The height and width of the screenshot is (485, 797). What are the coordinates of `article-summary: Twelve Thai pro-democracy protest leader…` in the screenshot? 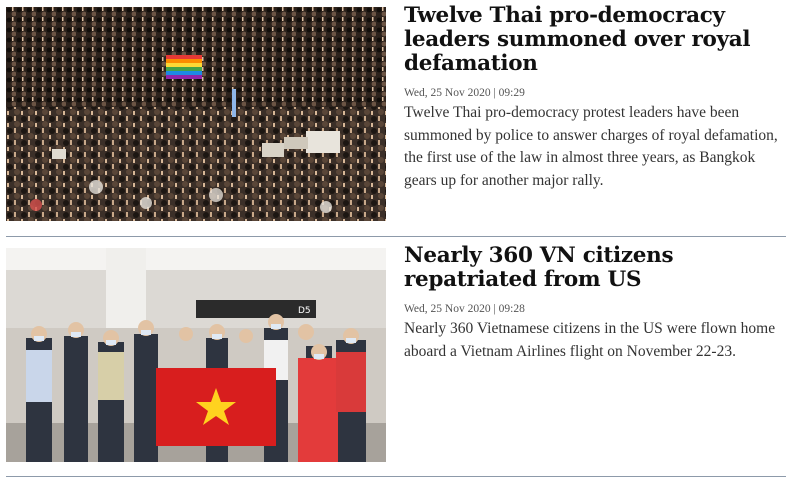 It's located at (591, 146).